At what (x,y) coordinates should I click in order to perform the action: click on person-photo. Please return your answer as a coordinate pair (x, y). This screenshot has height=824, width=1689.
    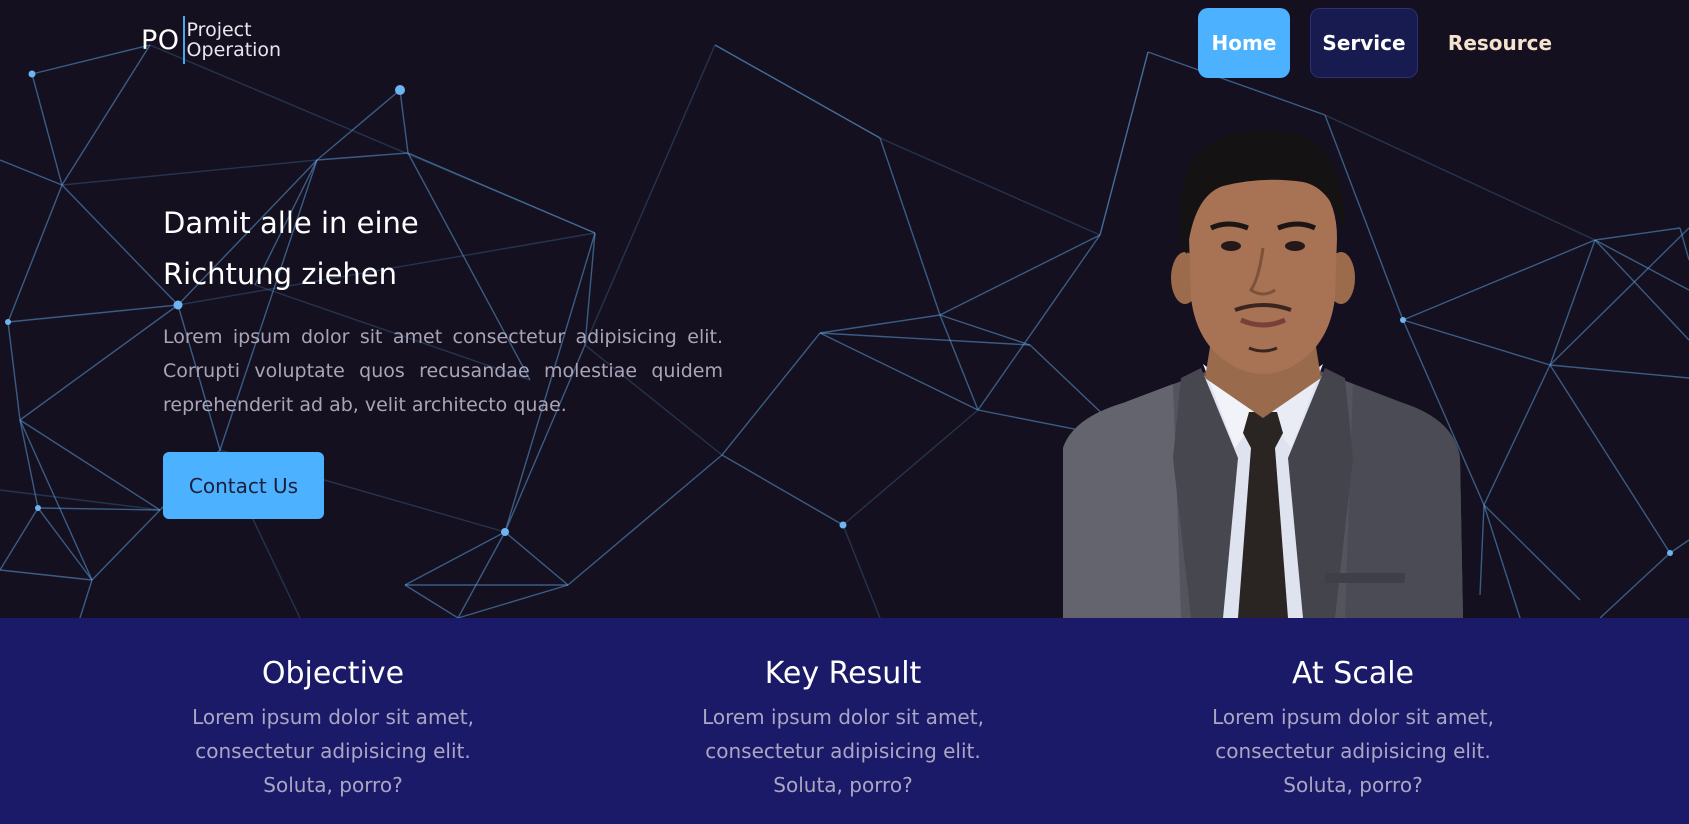
    Looking at the image, I should click on (1263, 374).